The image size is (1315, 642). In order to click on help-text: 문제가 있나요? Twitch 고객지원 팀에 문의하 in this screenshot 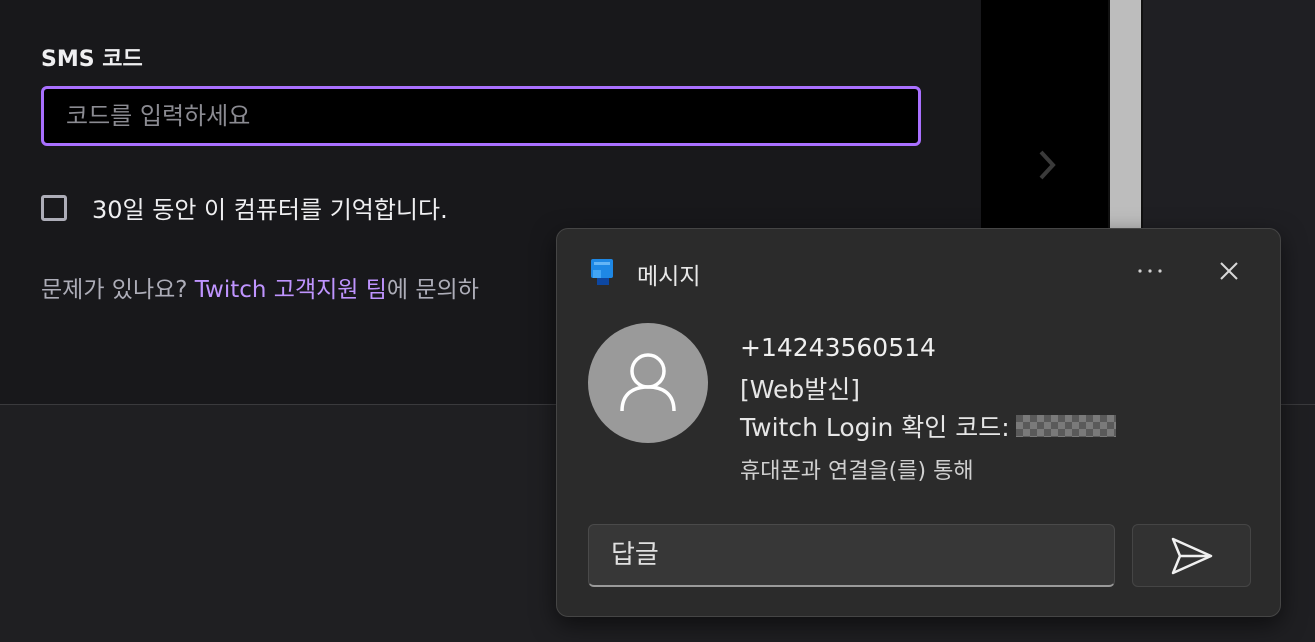, I will do `click(260, 287)`.